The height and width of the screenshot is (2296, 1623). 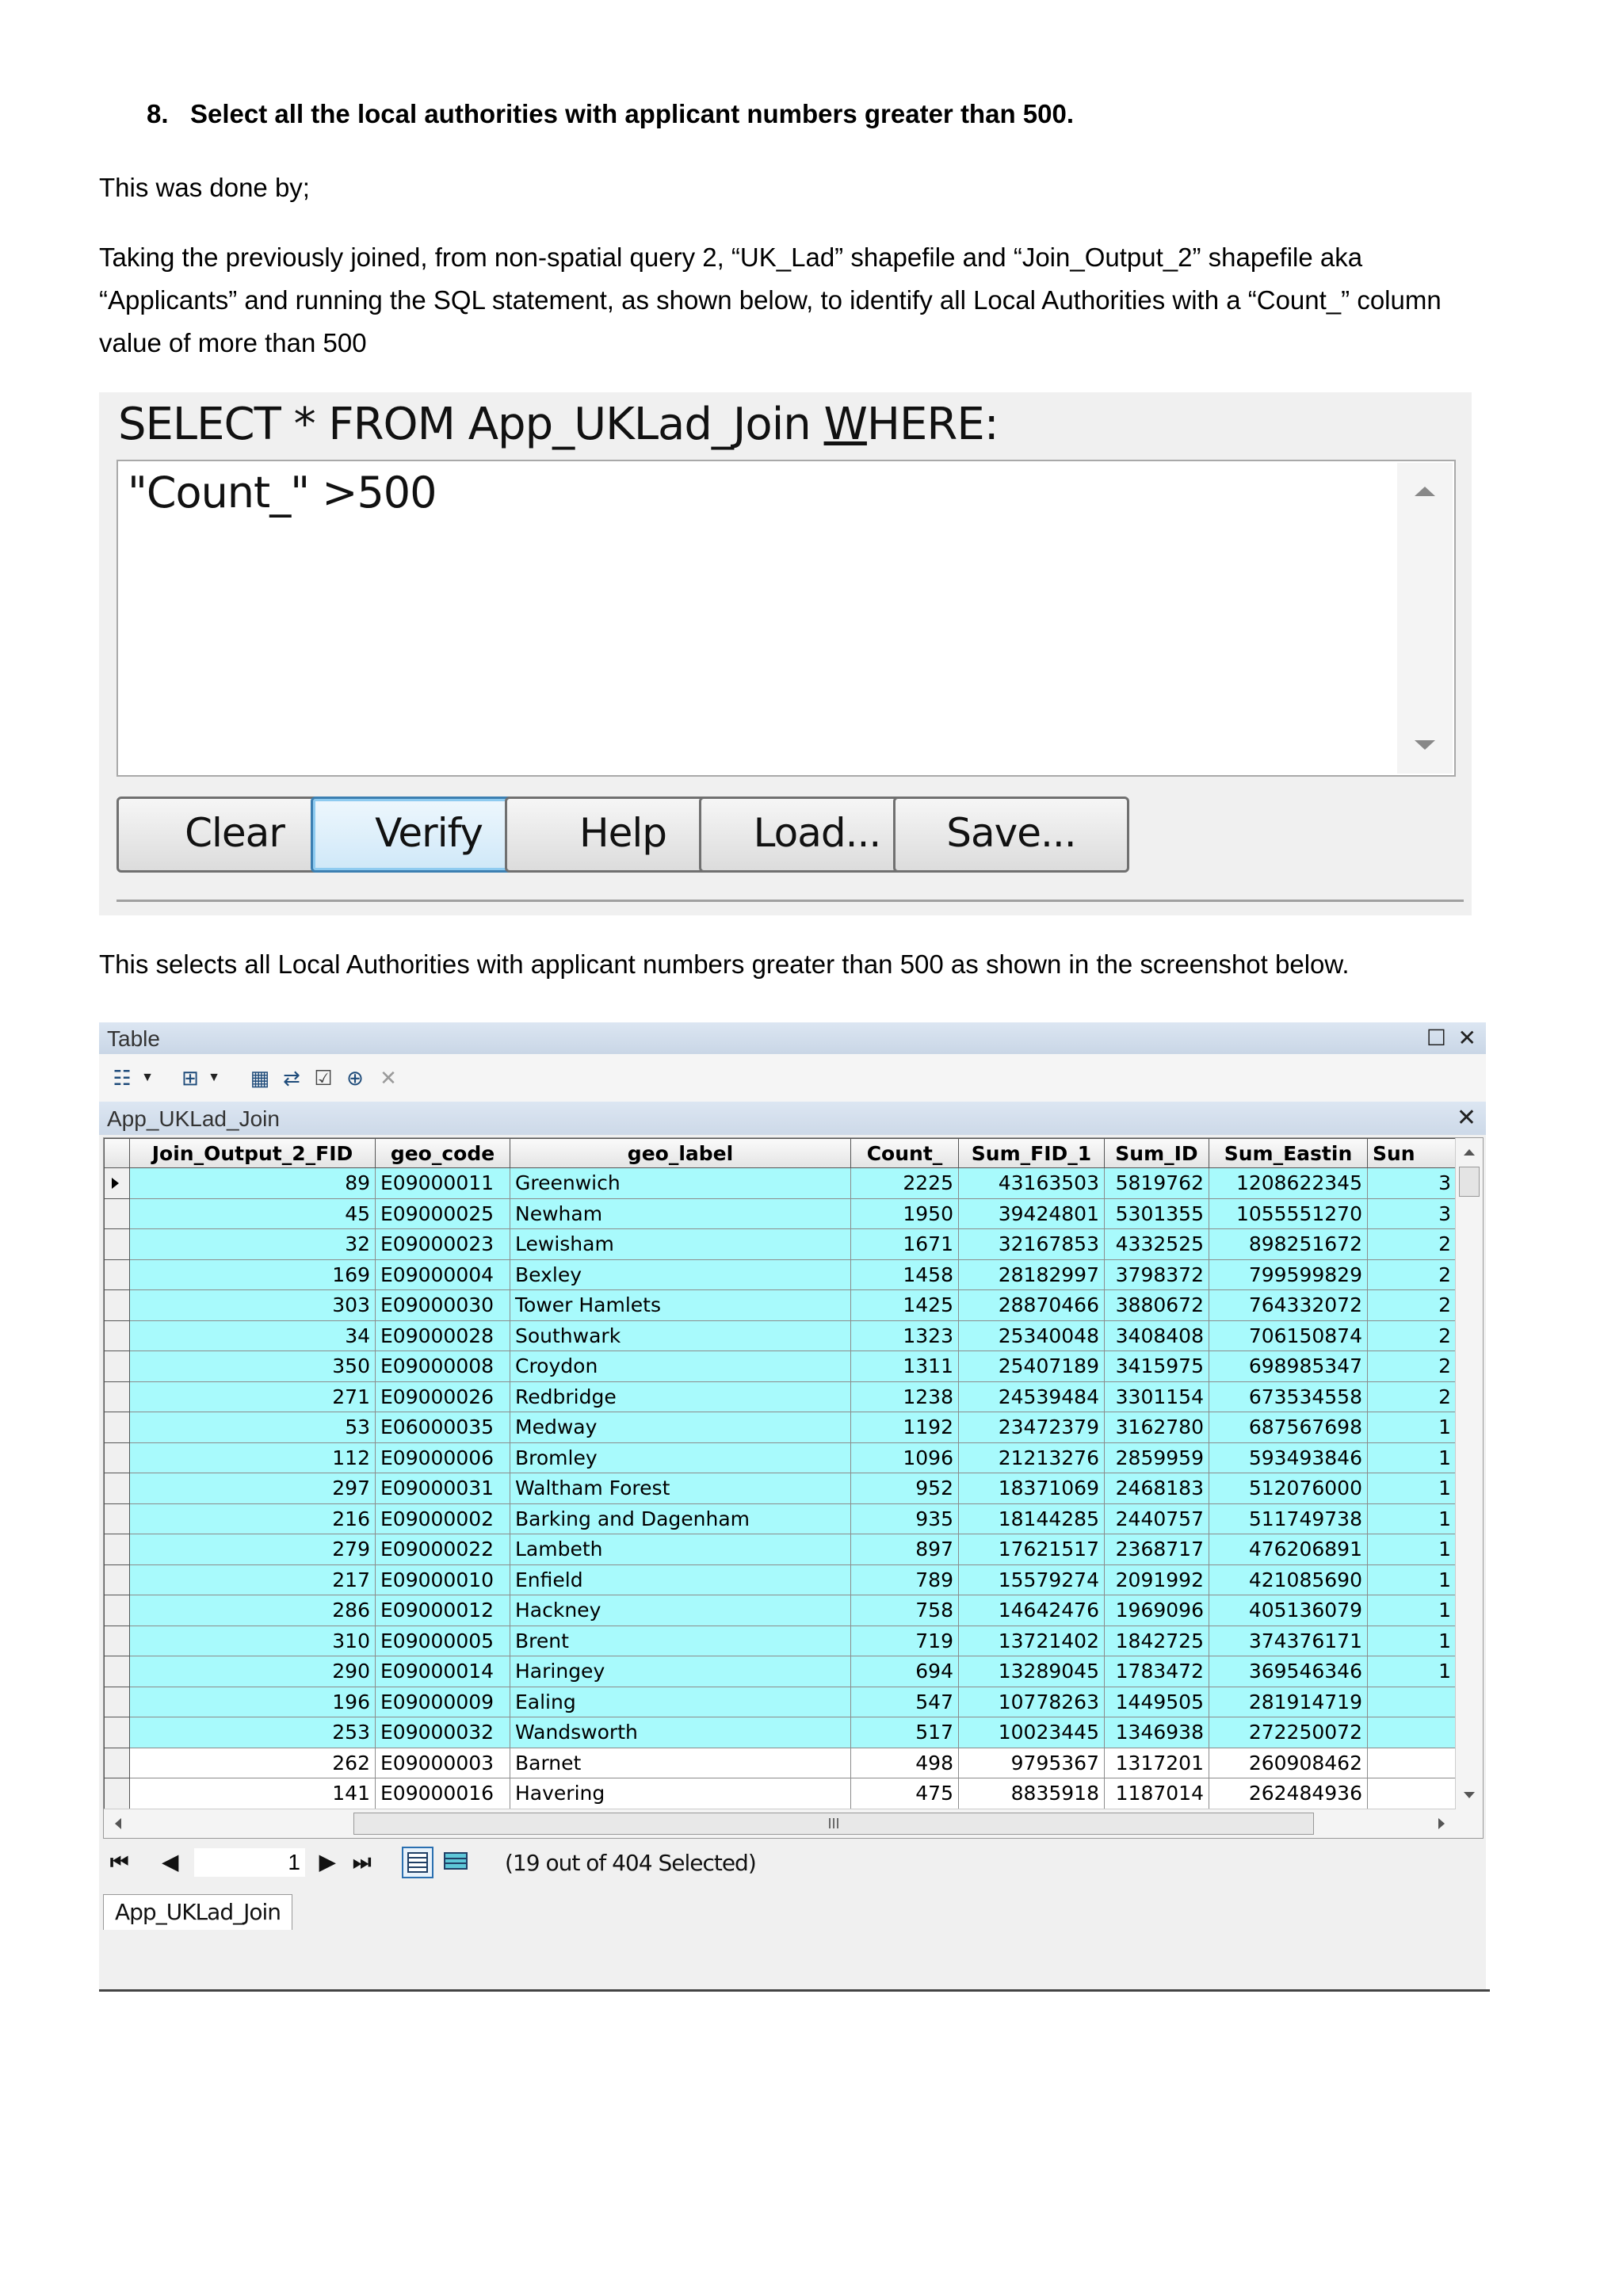 I want to click on table-cell-fid: 286, so click(x=253, y=1610).